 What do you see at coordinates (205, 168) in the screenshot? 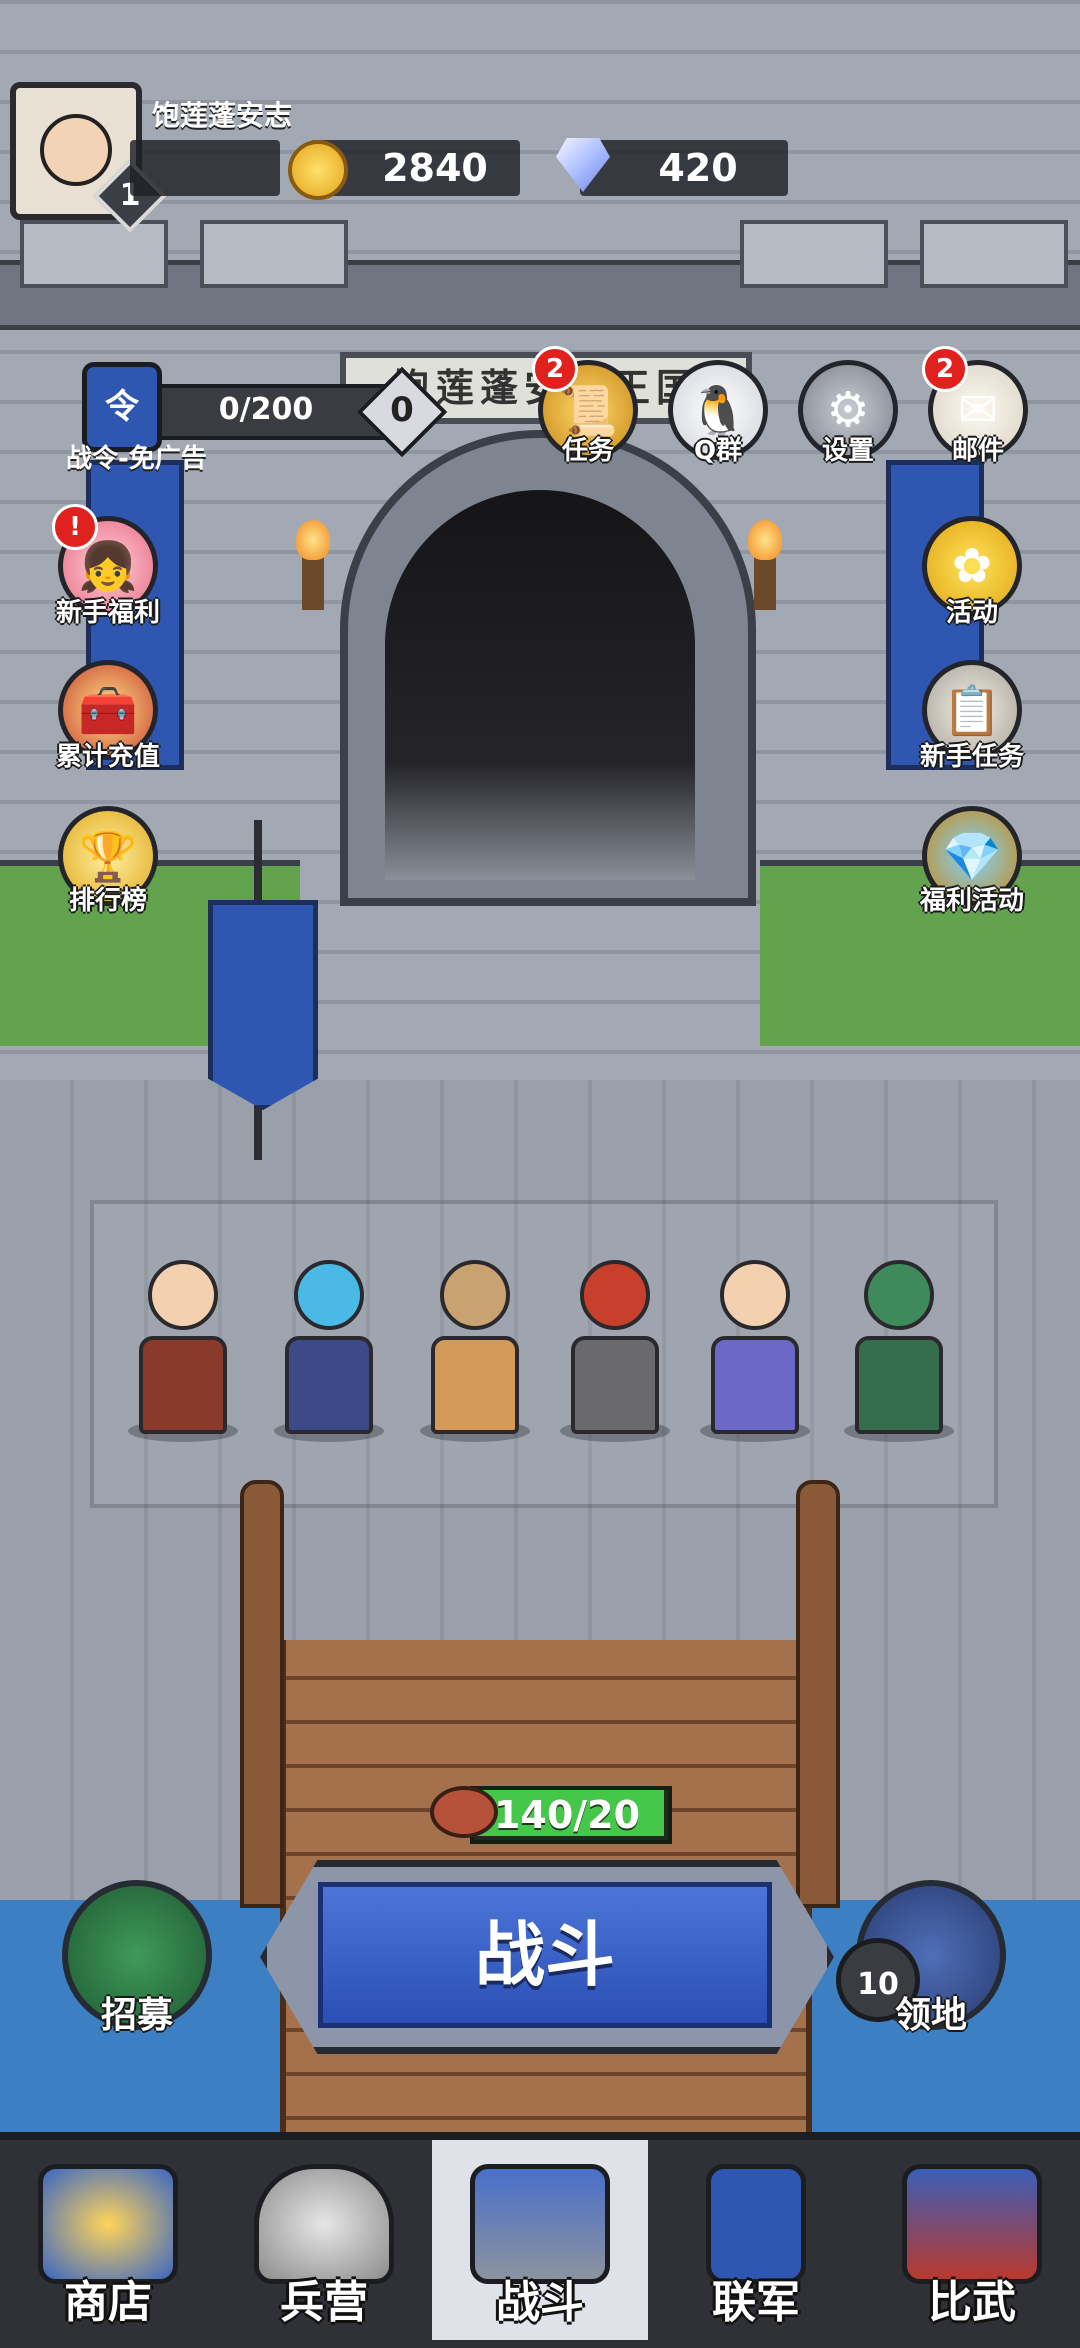
I see `name-bar` at bounding box center [205, 168].